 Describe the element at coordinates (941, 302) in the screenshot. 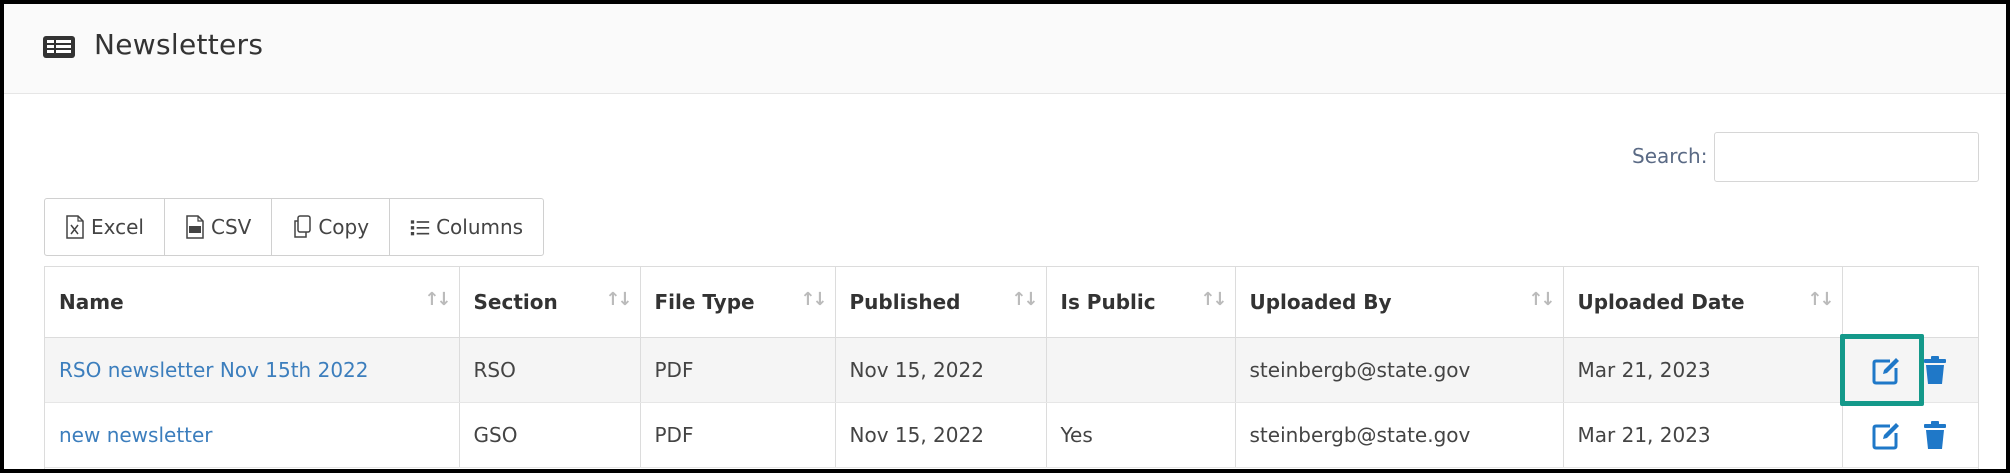

I see `column-header-published: Published ↑↓` at that location.